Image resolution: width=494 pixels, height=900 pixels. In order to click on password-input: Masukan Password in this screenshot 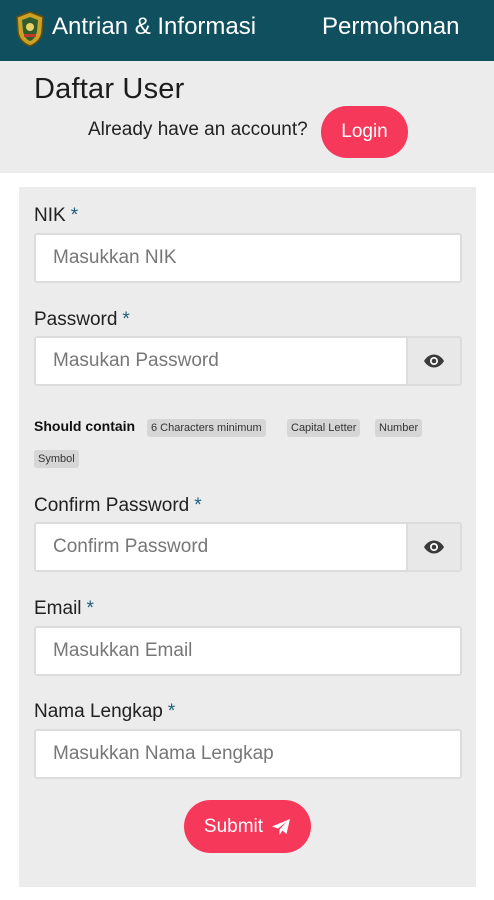, I will do `click(220, 361)`.